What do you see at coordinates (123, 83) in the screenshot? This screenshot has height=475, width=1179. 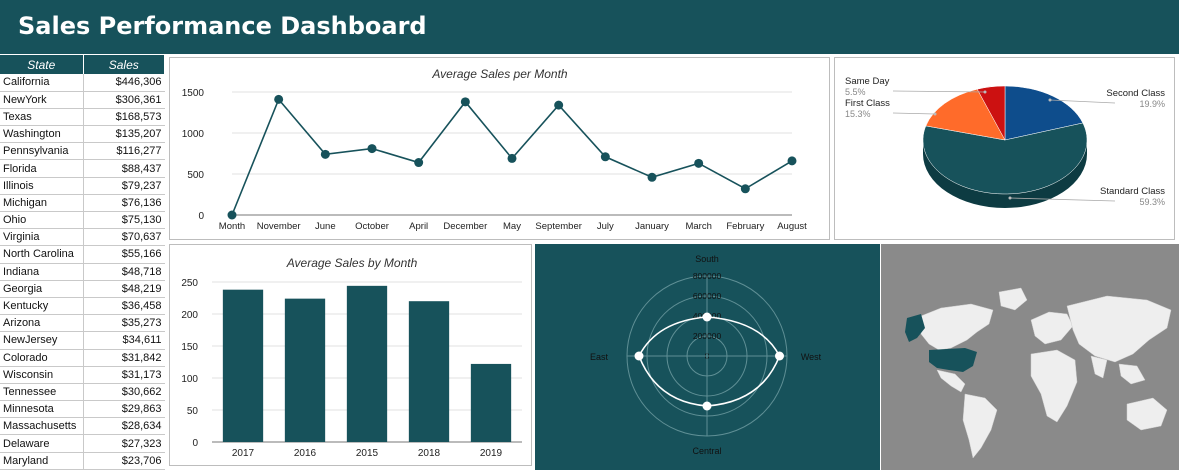 I see `sales-cell: $446,306` at bounding box center [123, 83].